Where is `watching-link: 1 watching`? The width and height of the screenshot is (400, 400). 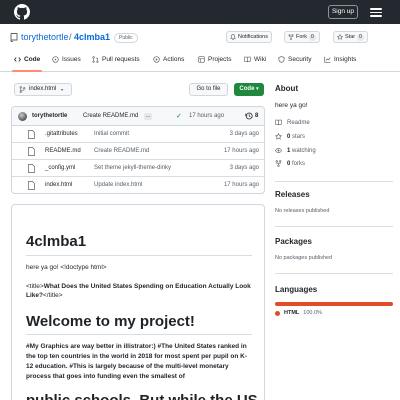 watching-link: 1 watching is located at coordinates (295, 150).